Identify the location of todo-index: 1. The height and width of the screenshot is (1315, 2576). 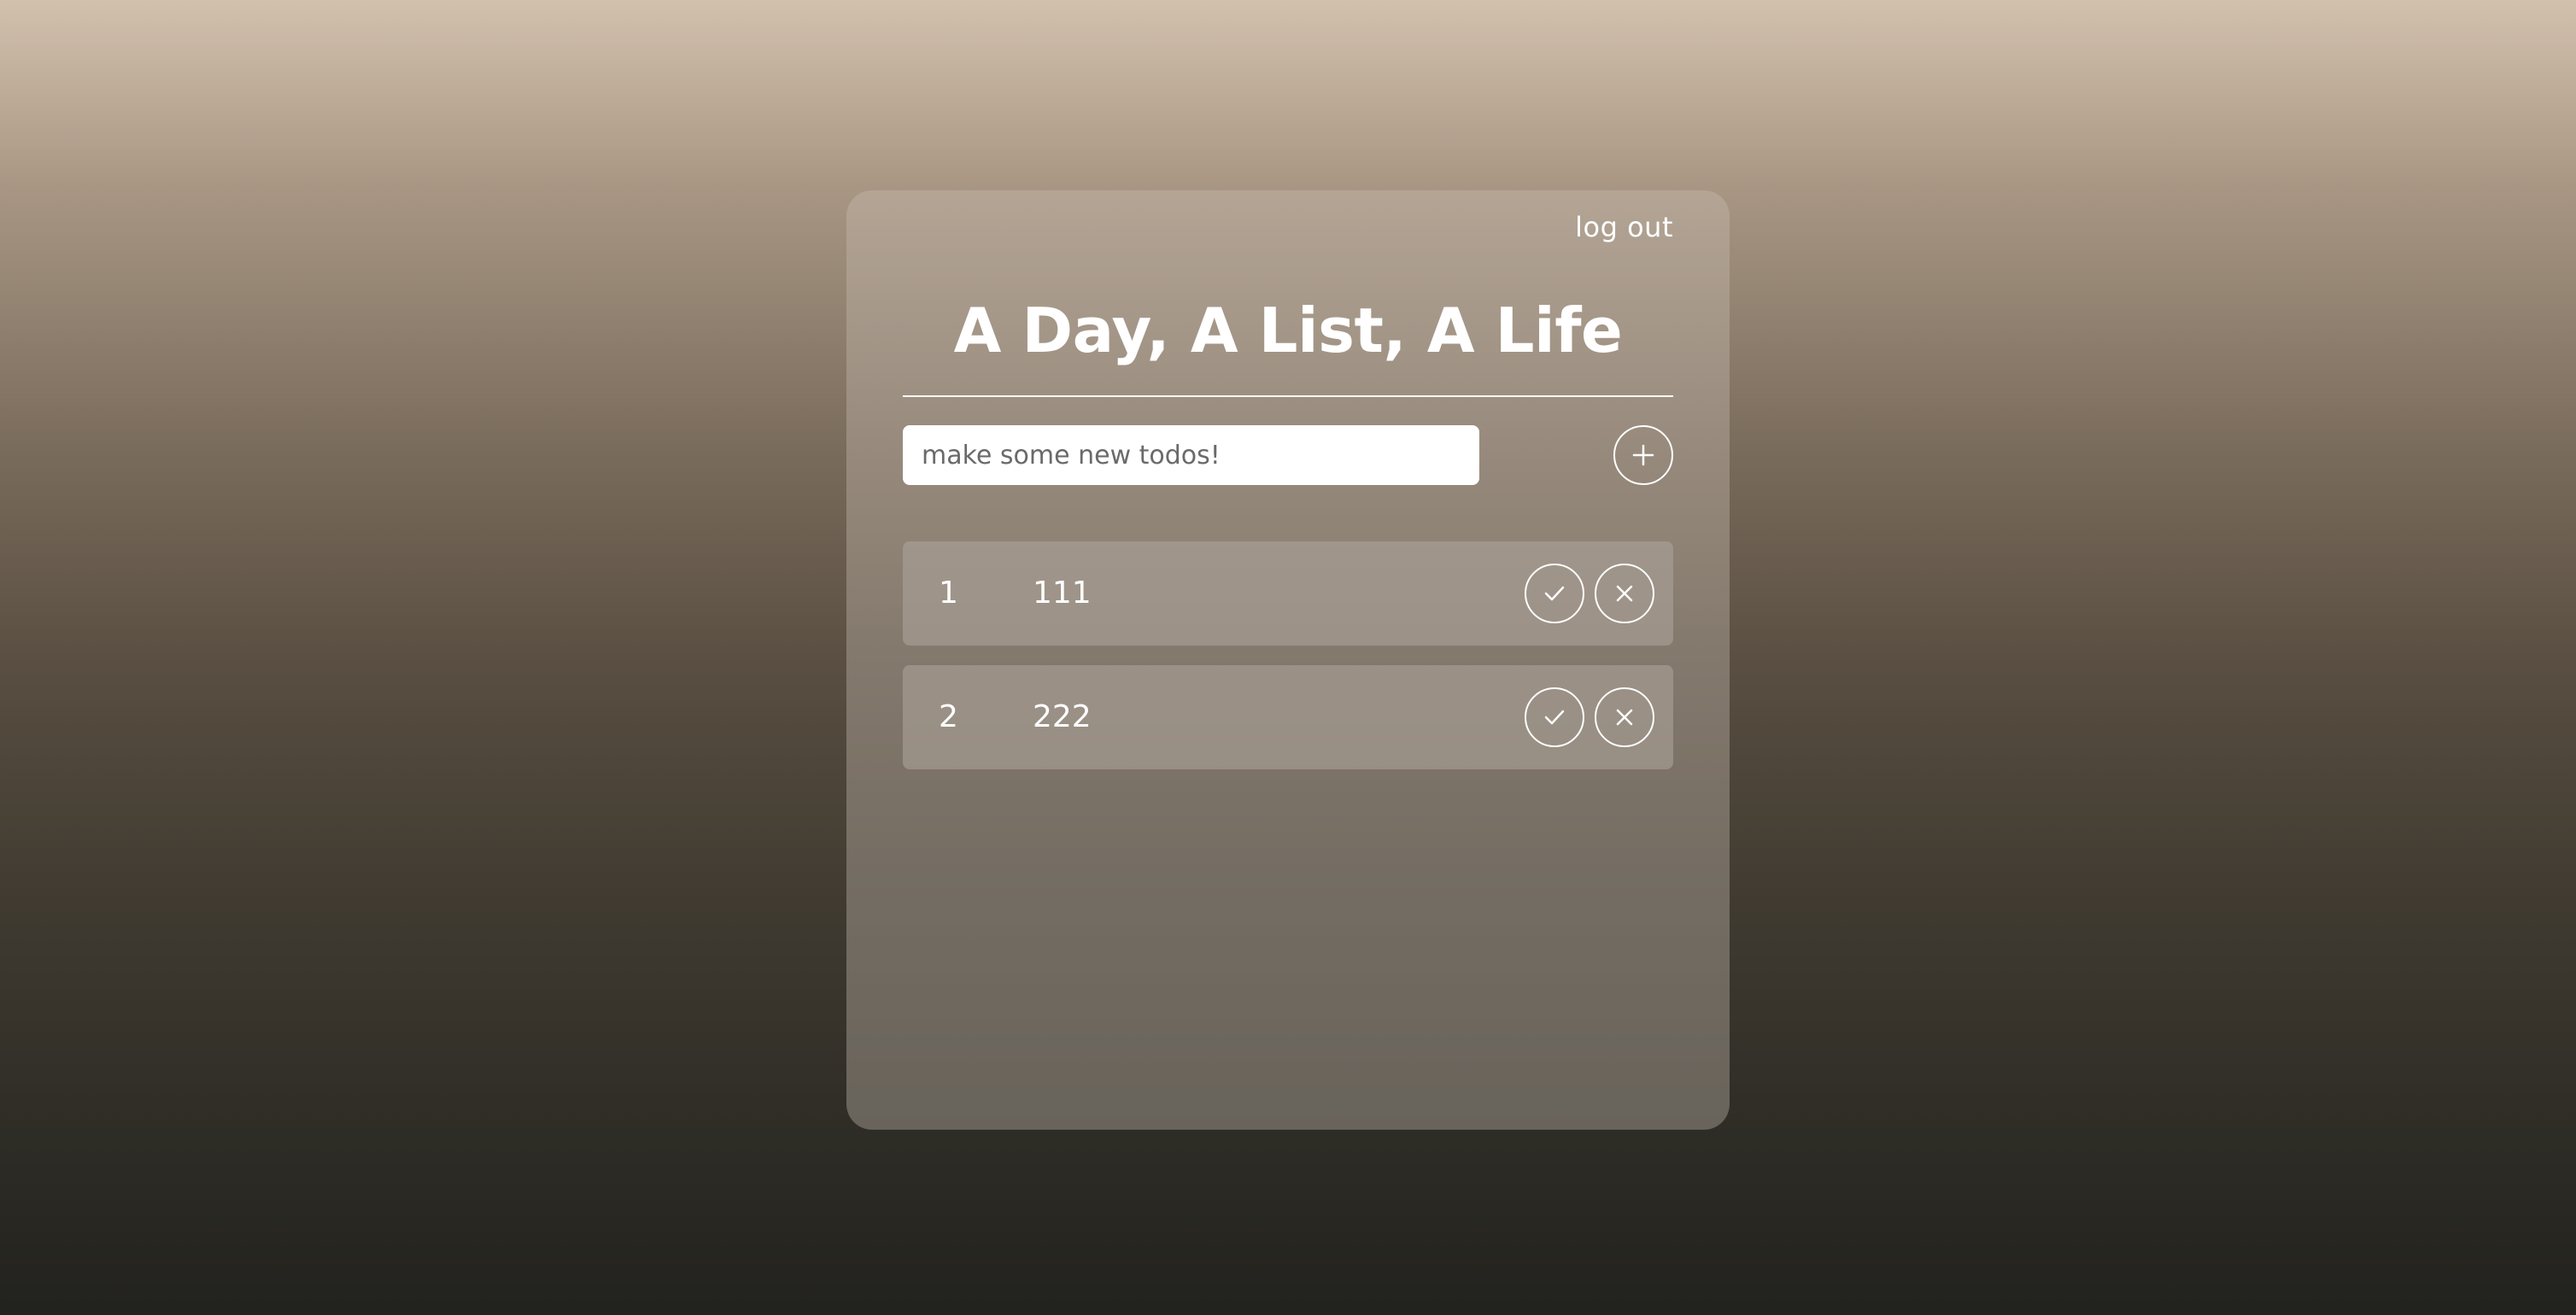
(948, 593).